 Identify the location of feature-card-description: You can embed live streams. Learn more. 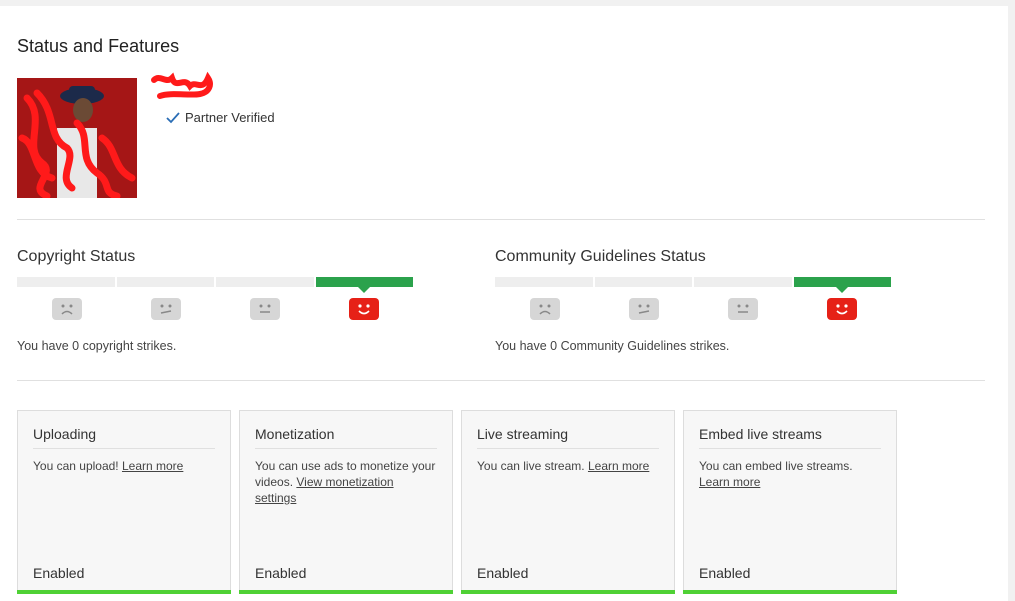
(790, 474).